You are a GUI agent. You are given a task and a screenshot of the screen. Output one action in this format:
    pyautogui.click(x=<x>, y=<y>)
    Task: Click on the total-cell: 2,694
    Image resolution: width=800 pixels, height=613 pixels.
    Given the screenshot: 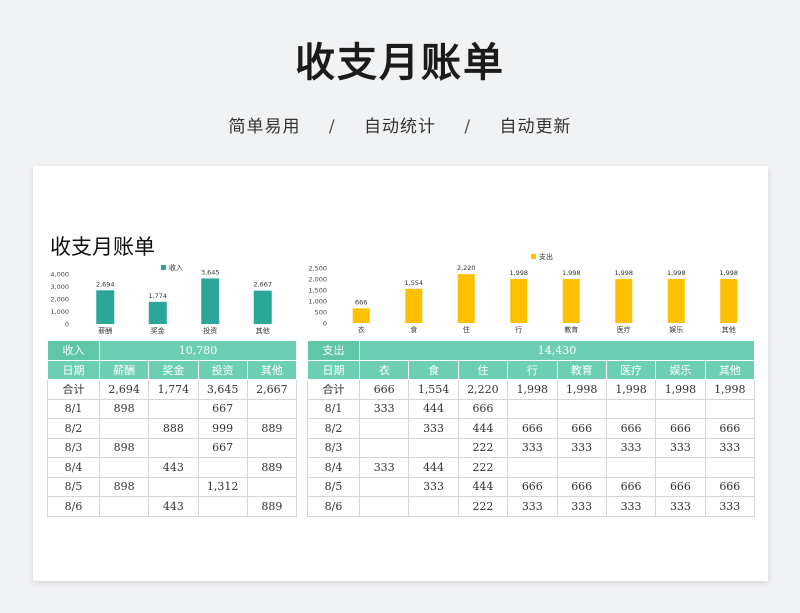 What is the action you would take?
    pyautogui.click(x=124, y=389)
    